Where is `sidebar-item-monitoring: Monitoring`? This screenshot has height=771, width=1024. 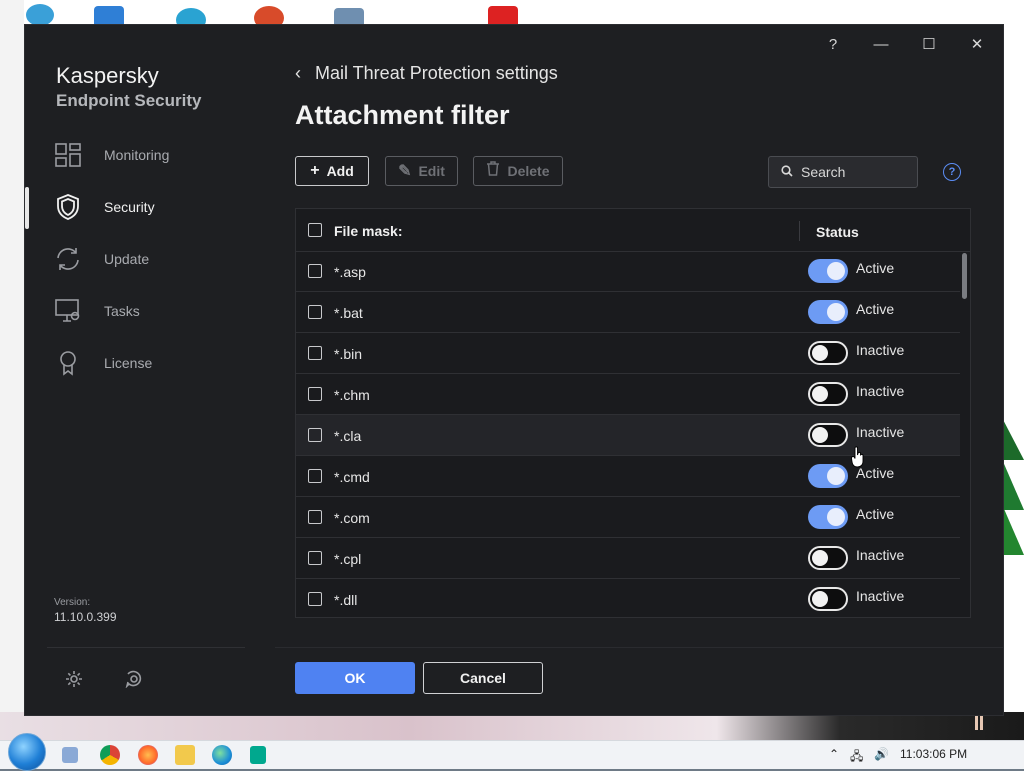
sidebar-item-monitoring: Monitoring is located at coordinates (150, 155).